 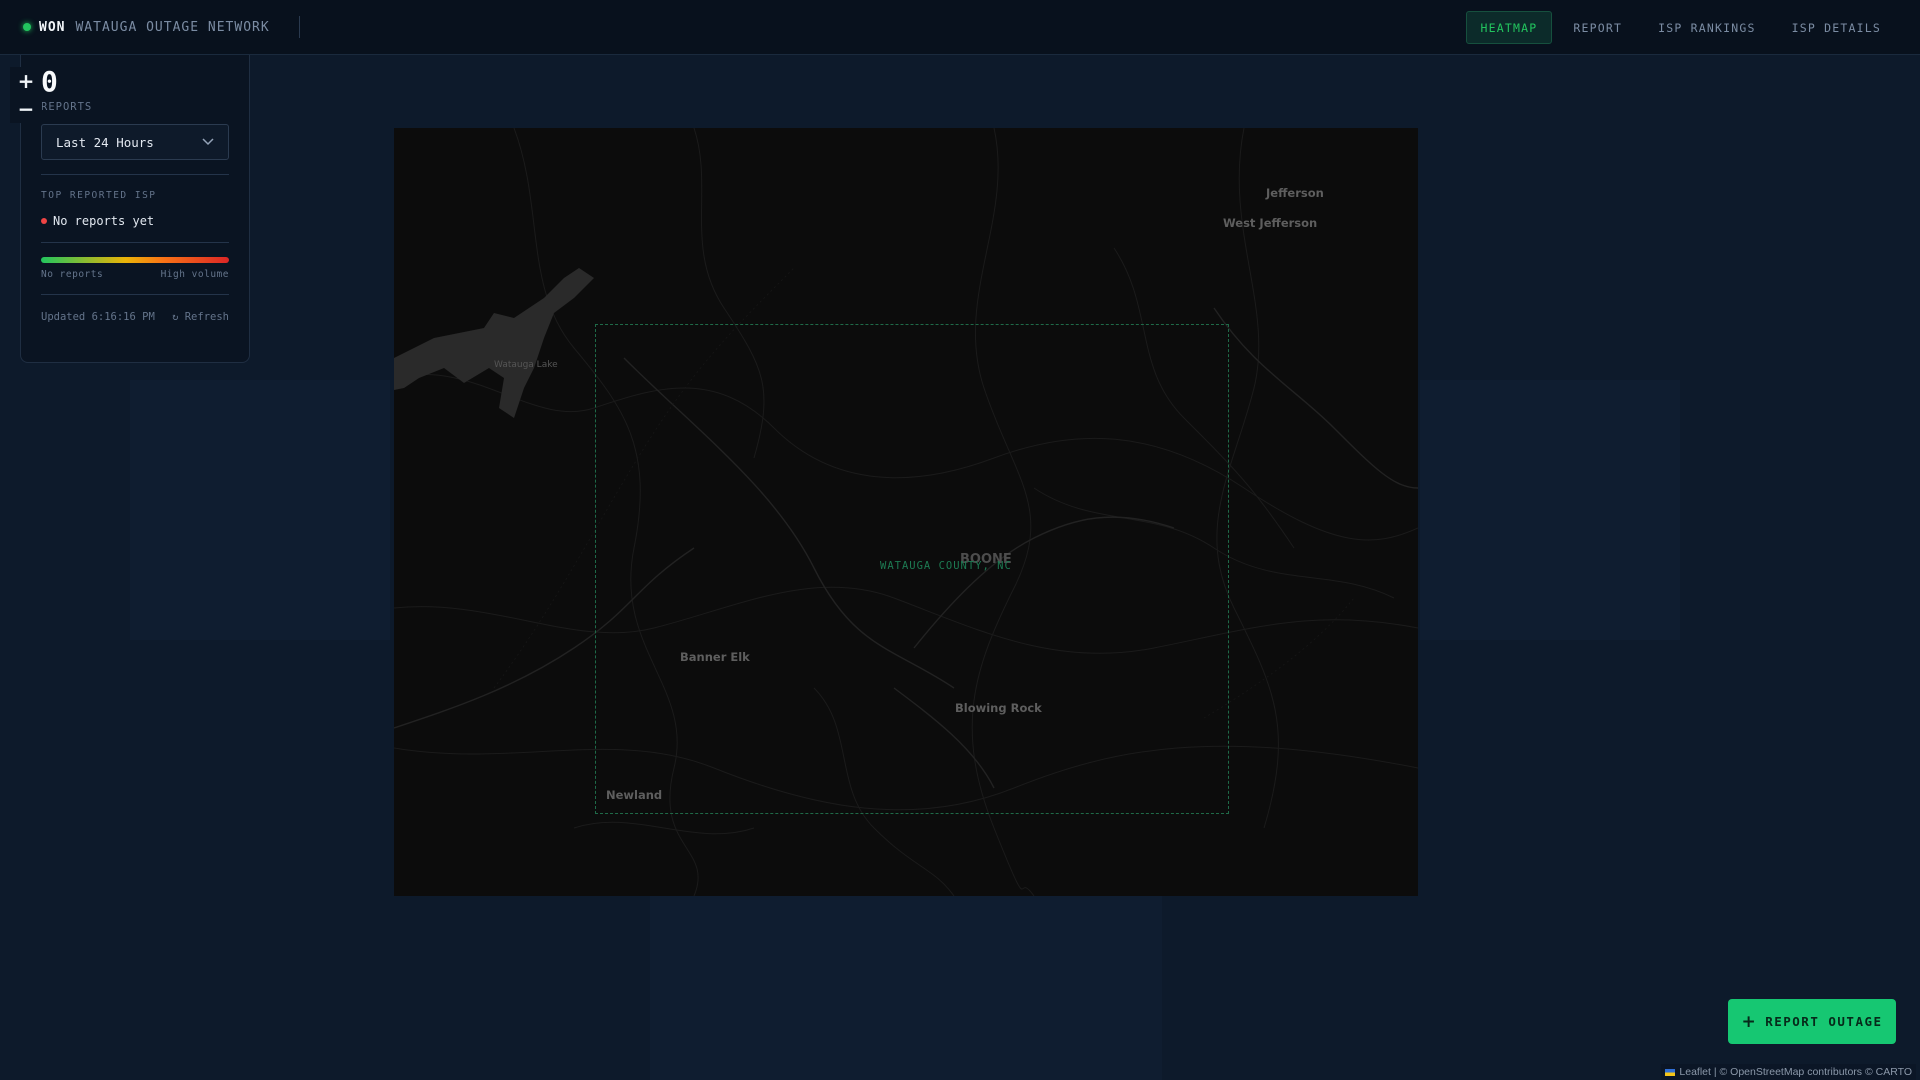 I want to click on legend-low-label: No reports, so click(x=72, y=274).